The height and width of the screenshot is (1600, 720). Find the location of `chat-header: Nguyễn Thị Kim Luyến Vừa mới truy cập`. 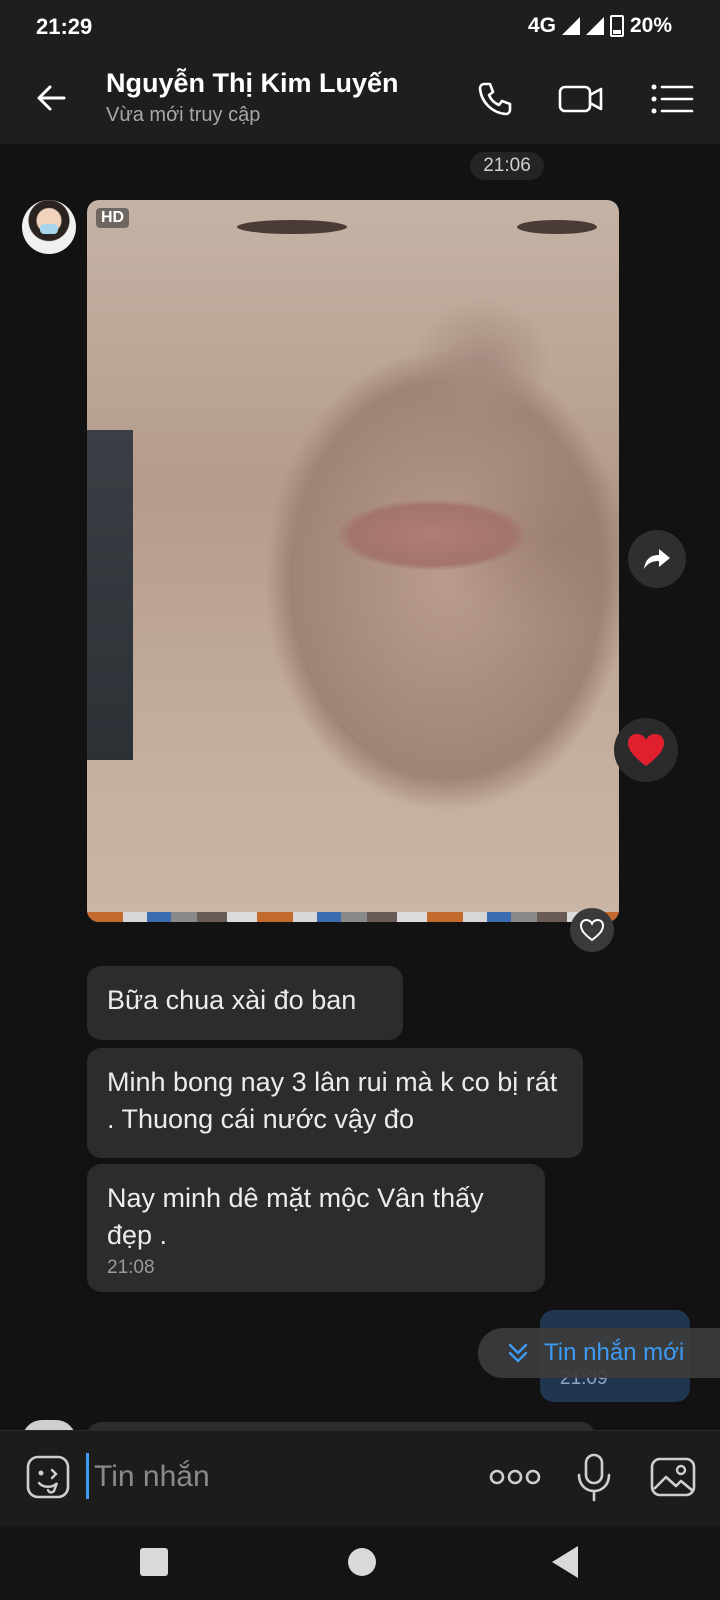

chat-header: Nguyễn Thị Kim Luyến Vừa mới truy cập is located at coordinates (360, 99).